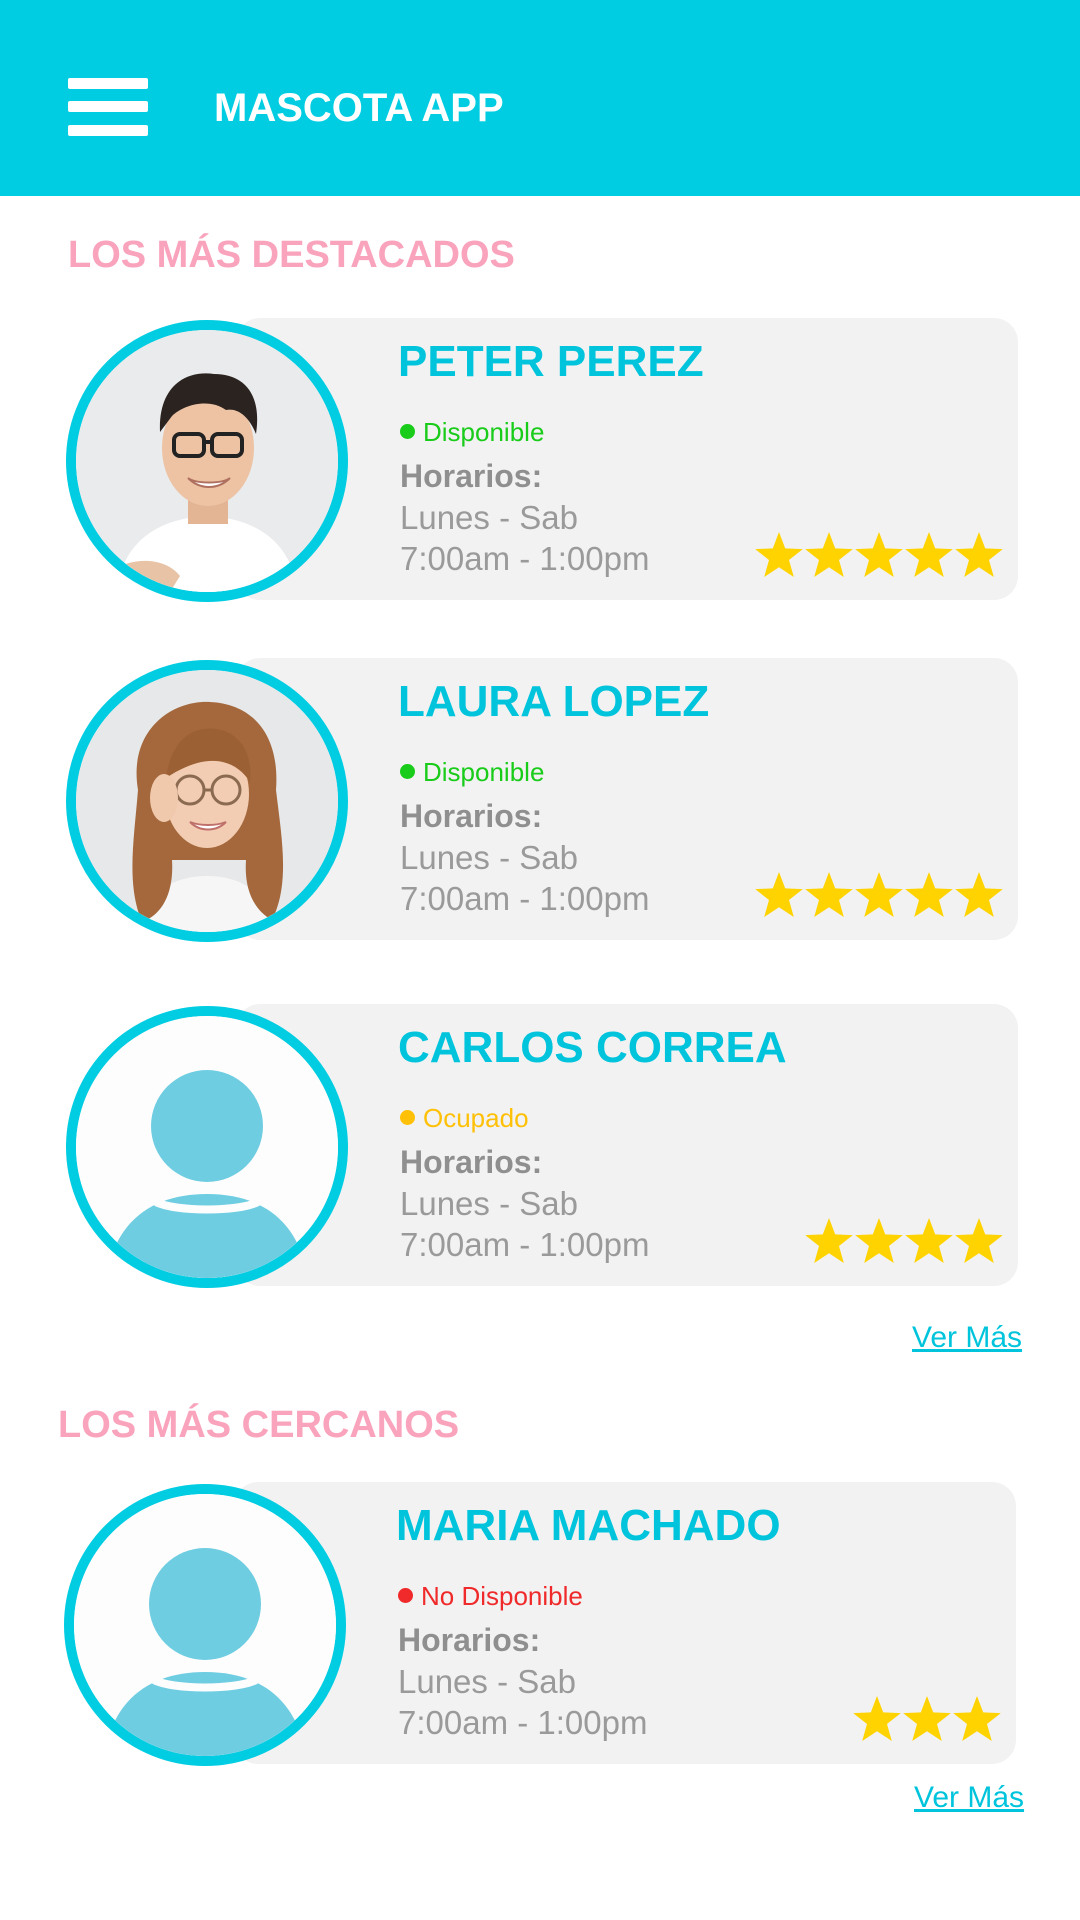 This screenshot has height=1920, width=1080. What do you see at coordinates (588, 1525) in the screenshot?
I see `caregiver-name: MARIA MACHADO` at bounding box center [588, 1525].